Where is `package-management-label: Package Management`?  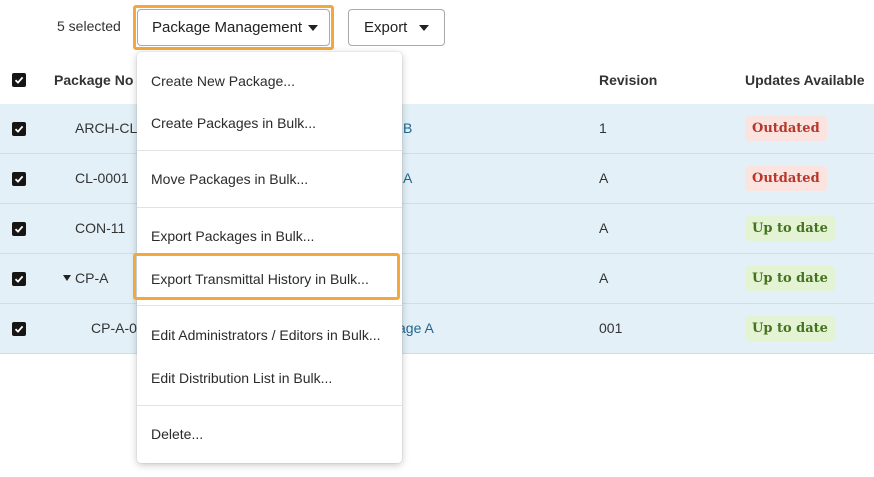 package-management-label: Package Management is located at coordinates (227, 27).